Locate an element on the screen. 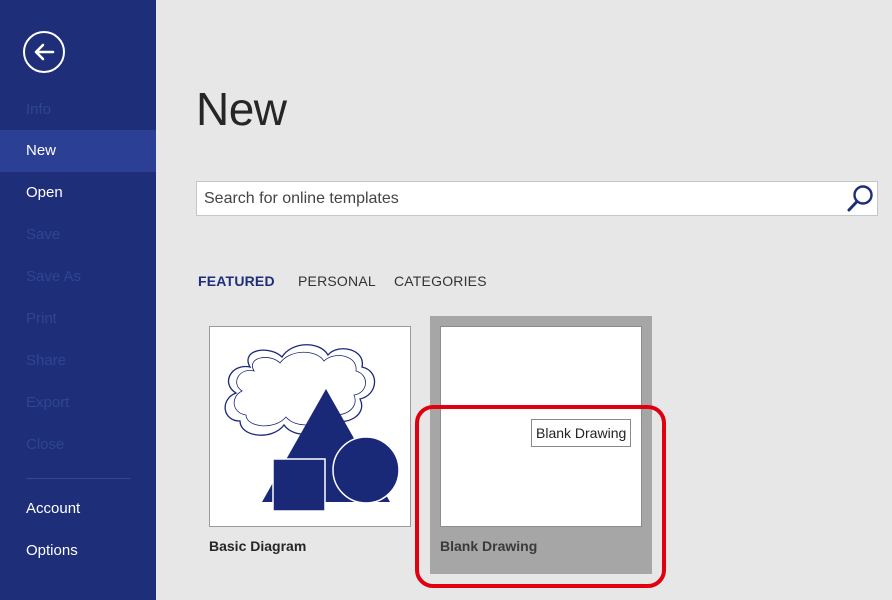 This screenshot has width=892, height=600. nav-item-save: Save is located at coordinates (43, 234).